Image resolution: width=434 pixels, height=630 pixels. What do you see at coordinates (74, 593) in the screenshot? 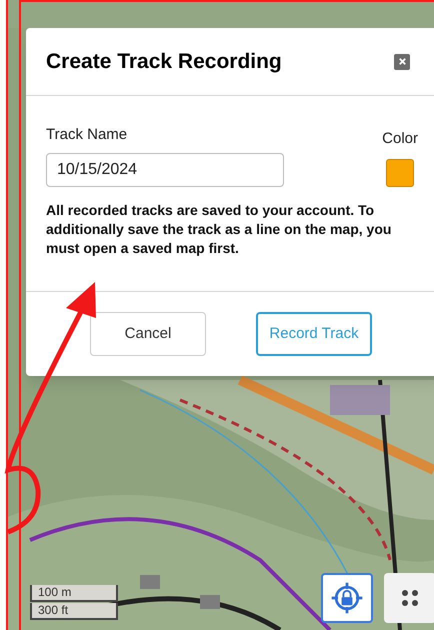
I see `scale-bar: 100 m` at bounding box center [74, 593].